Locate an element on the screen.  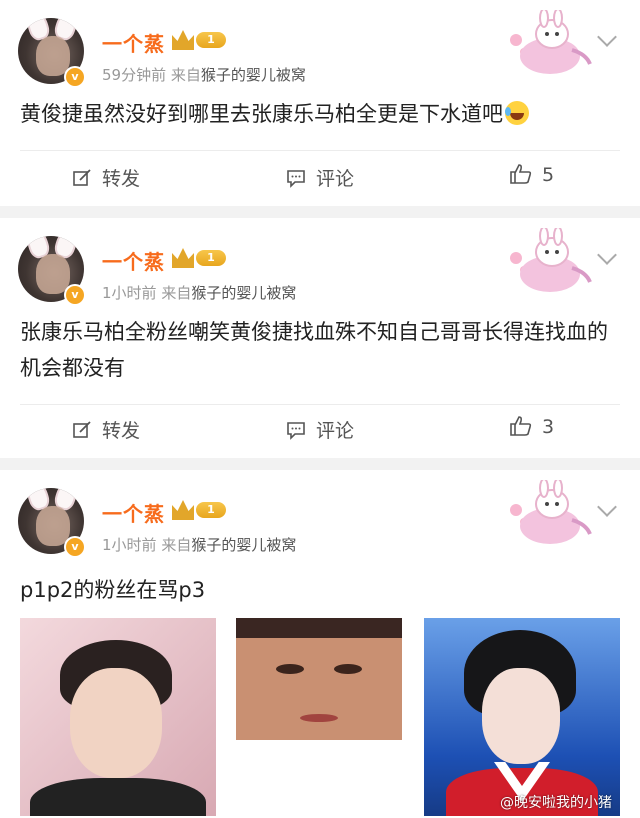
like-button: 3 is located at coordinates (532, 427).